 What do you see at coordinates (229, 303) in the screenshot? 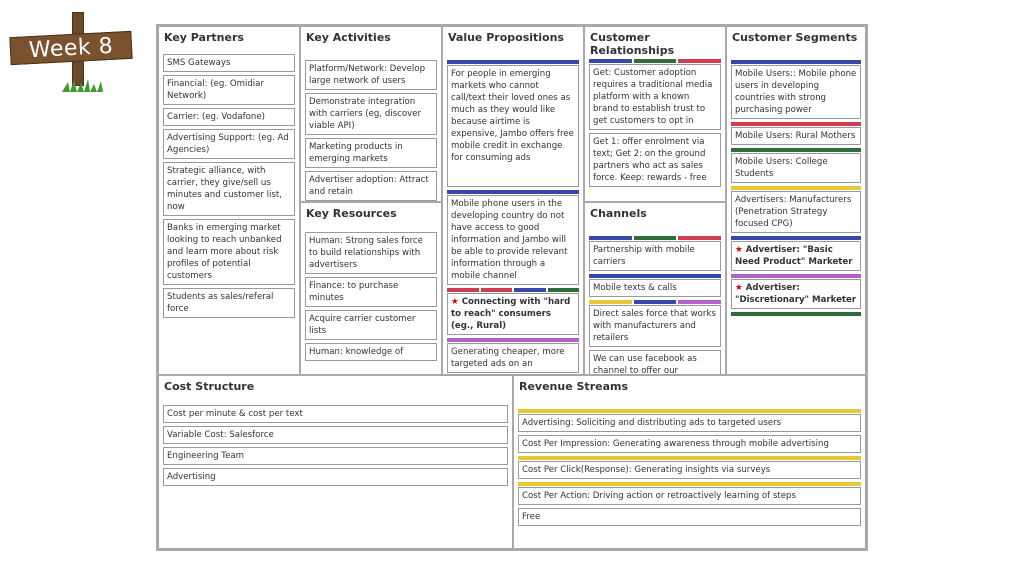
I see `key-partners-card: Students as sales/referal force` at bounding box center [229, 303].